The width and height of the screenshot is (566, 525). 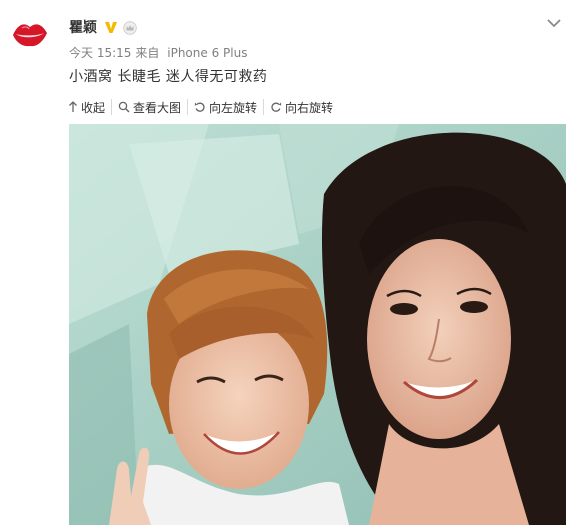 What do you see at coordinates (147, 53) in the screenshot?
I see `source-prefix: 来自` at bounding box center [147, 53].